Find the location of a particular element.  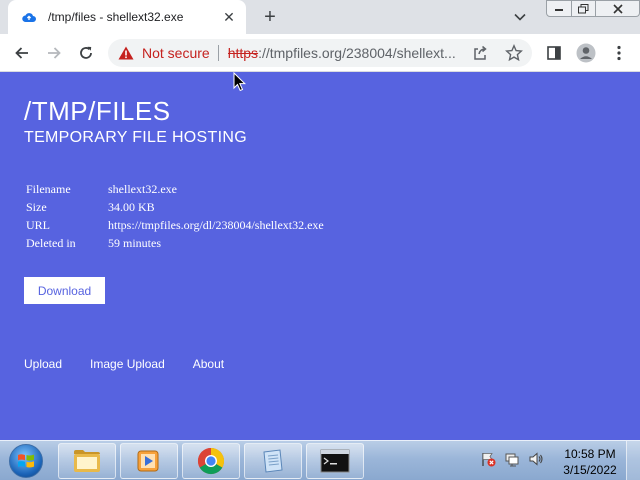

command-prompt-icon is located at coordinates (335, 461).